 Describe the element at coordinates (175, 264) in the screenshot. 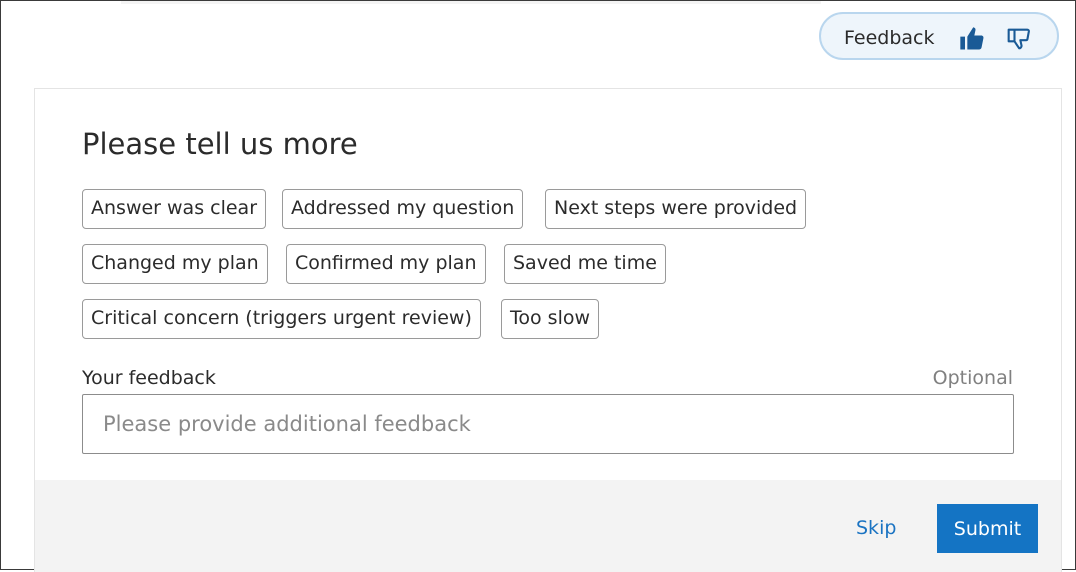

I see `chip-changed-my-plan: Changed my plan` at that location.